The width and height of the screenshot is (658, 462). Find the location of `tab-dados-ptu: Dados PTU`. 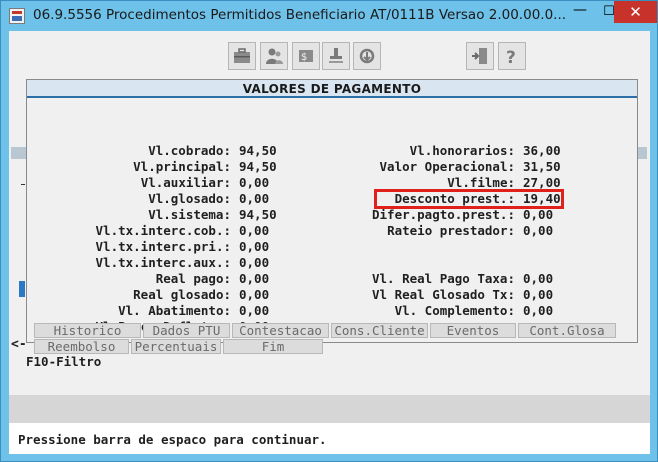

tab-dados-ptu: Dados PTU is located at coordinates (186, 330).